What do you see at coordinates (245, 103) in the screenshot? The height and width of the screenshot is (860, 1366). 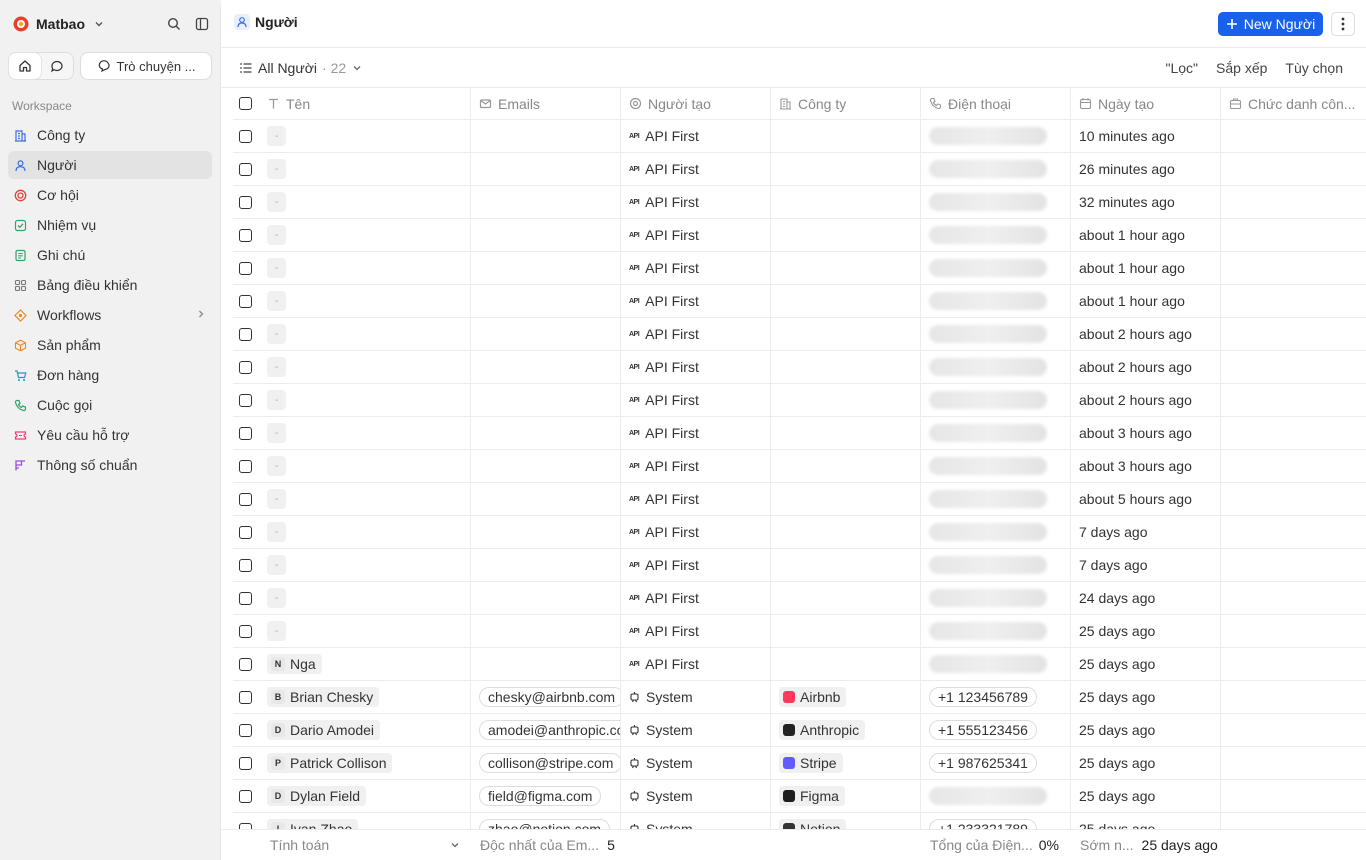 I see `select-all-checkbox` at bounding box center [245, 103].